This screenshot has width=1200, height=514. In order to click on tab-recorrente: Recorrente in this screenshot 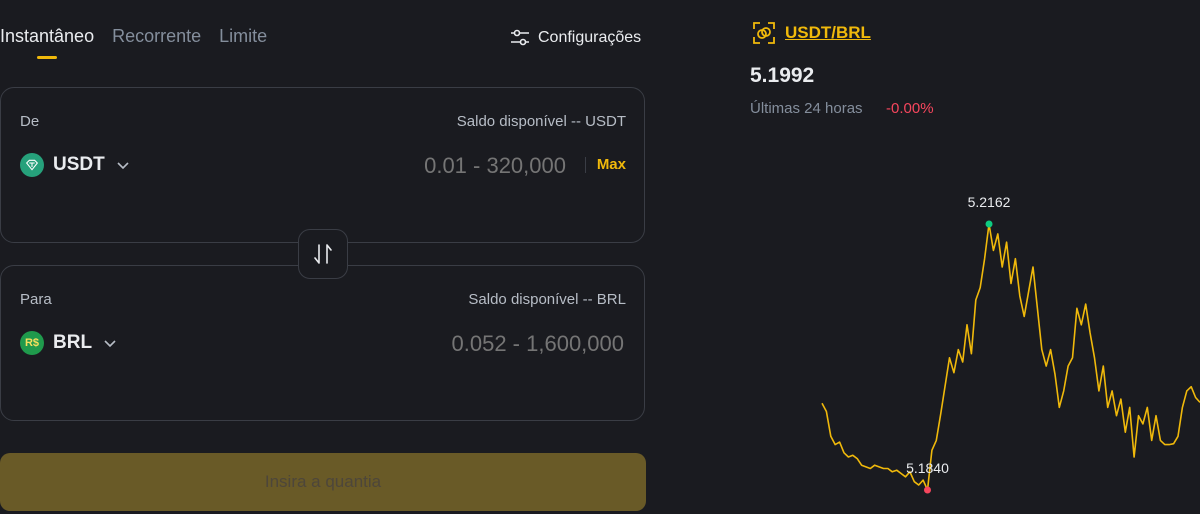, I will do `click(156, 42)`.